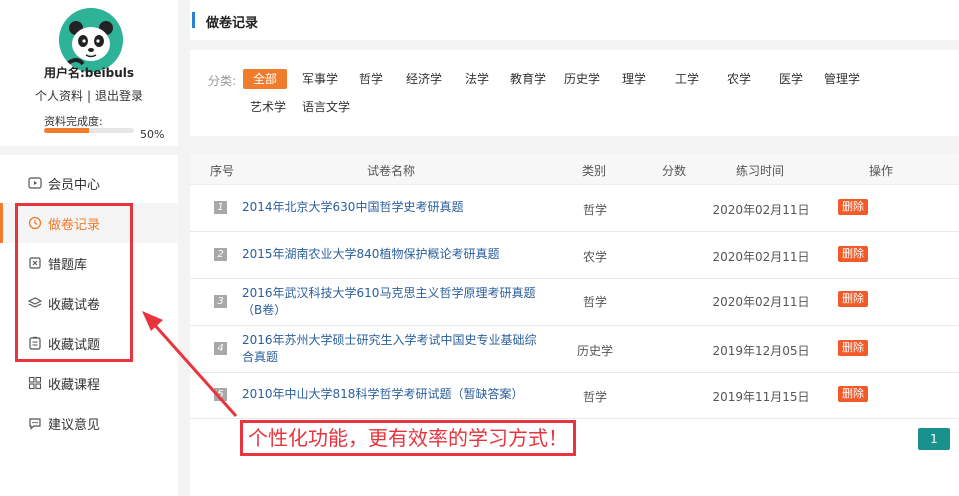 This screenshot has height=496, width=959. What do you see at coordinates (35, 423) in the screenshot?
I see `chat-icon` at bounding box center [35, 423].